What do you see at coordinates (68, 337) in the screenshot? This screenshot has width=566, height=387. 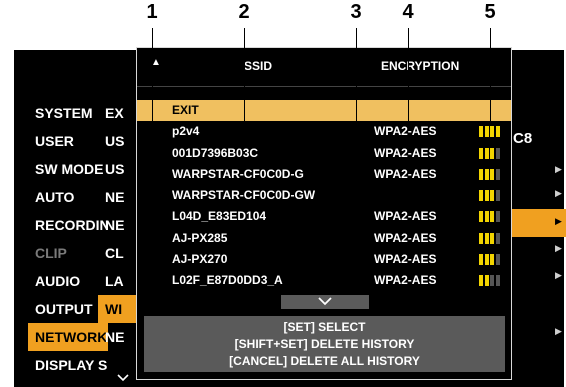 I see `menu1-item: NETWORK` at bounding box center [68, 337].